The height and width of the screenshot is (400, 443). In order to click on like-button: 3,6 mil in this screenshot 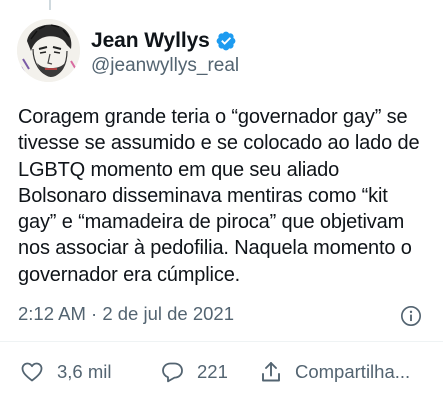, I will do `click(65, 372)`.